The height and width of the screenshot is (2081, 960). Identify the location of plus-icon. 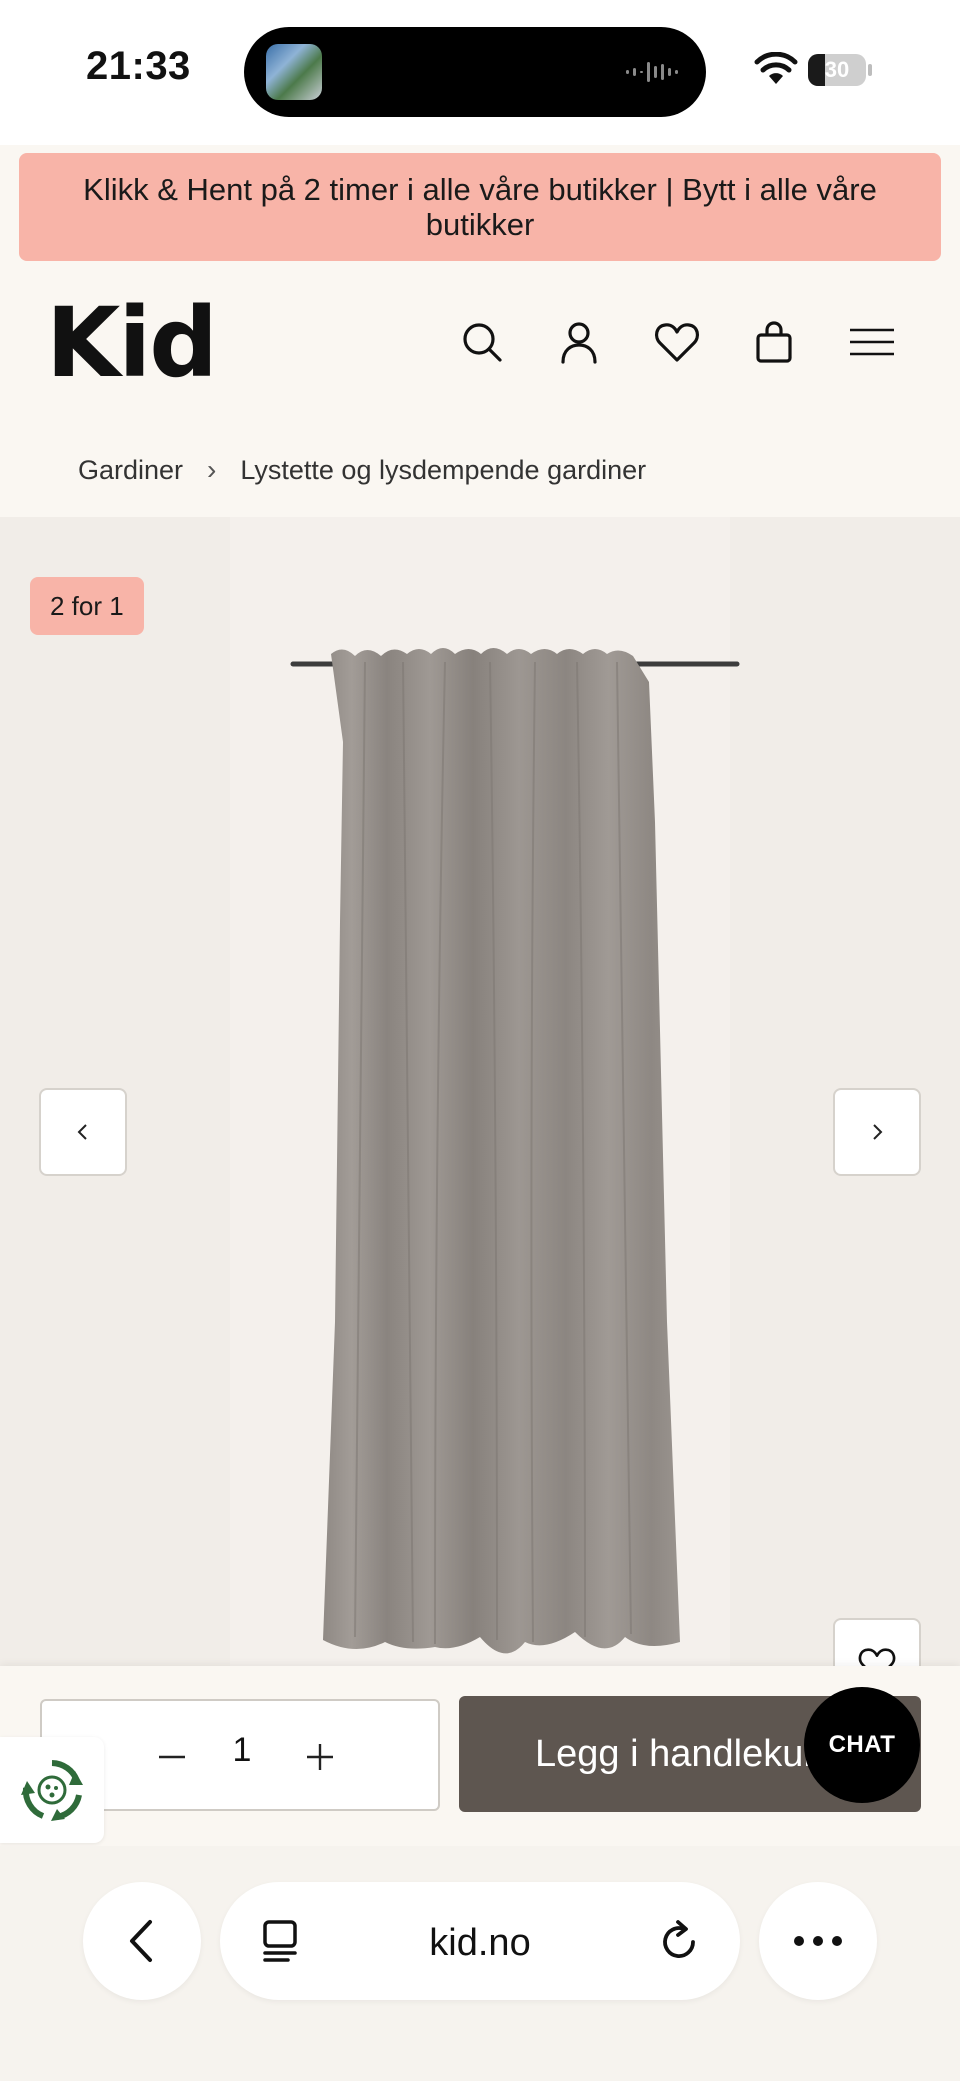
(320, 1757).